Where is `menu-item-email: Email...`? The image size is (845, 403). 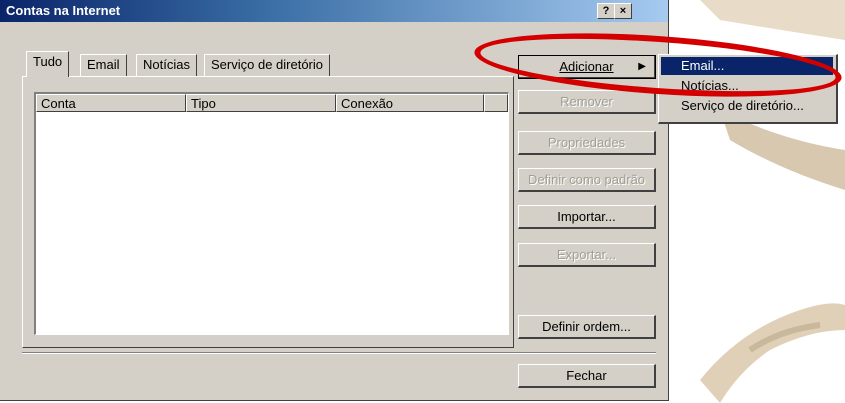
menu-item-email: Email... is located at coordinates (747, 66).